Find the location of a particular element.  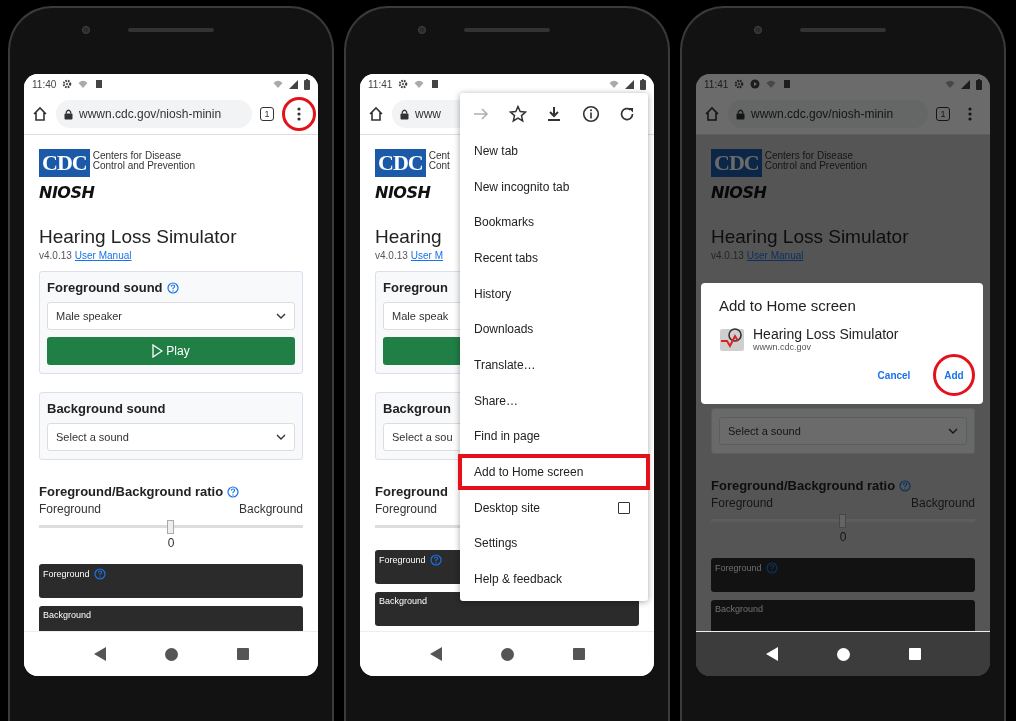

info-icon is located at coordinates (590, 114).